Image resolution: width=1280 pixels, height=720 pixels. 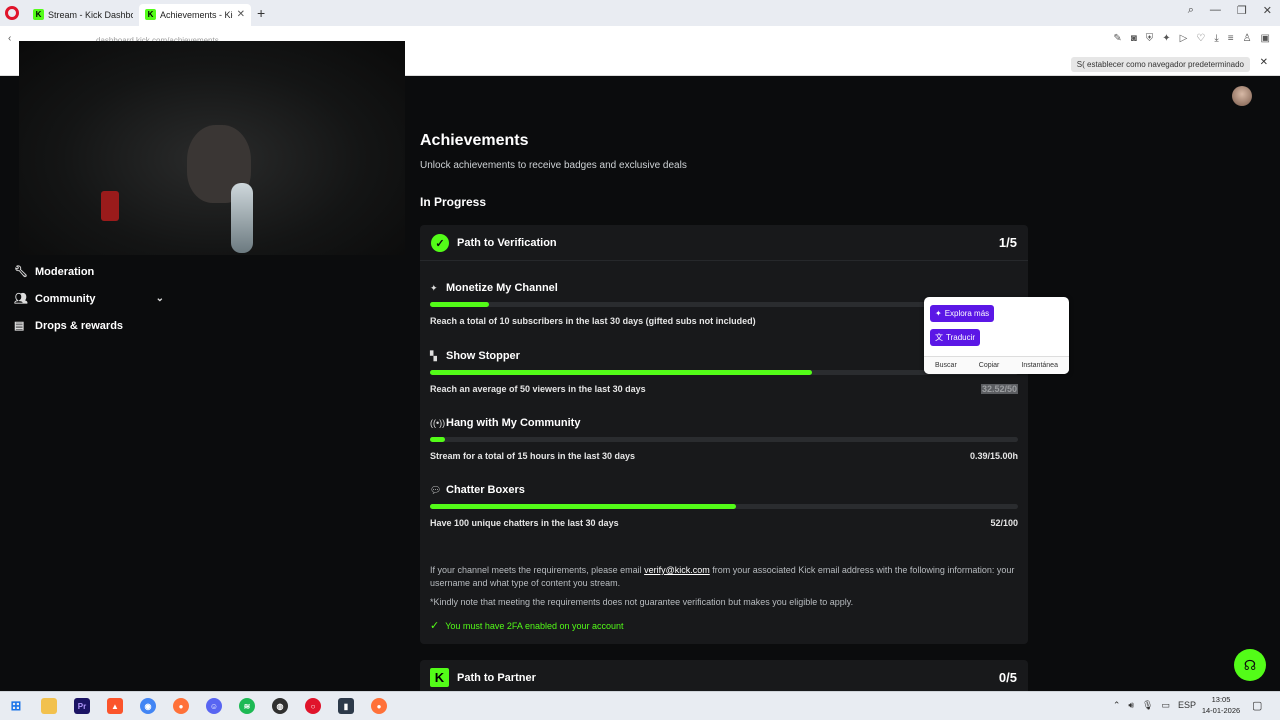 What do you see at coordinates (1007, 242) in the screenshot?
I see `card-count: 1/5` at bounding box center [1007, 242].